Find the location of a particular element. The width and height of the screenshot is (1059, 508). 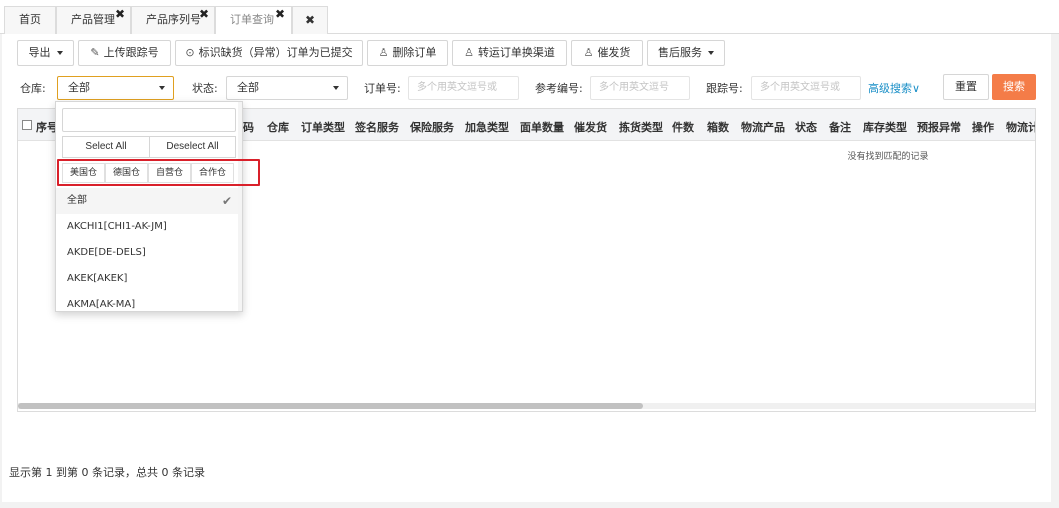

mark-shortage-button: ⊙ 标识缺货（异常）订单为已提交 is located at coordinates (269, 53).